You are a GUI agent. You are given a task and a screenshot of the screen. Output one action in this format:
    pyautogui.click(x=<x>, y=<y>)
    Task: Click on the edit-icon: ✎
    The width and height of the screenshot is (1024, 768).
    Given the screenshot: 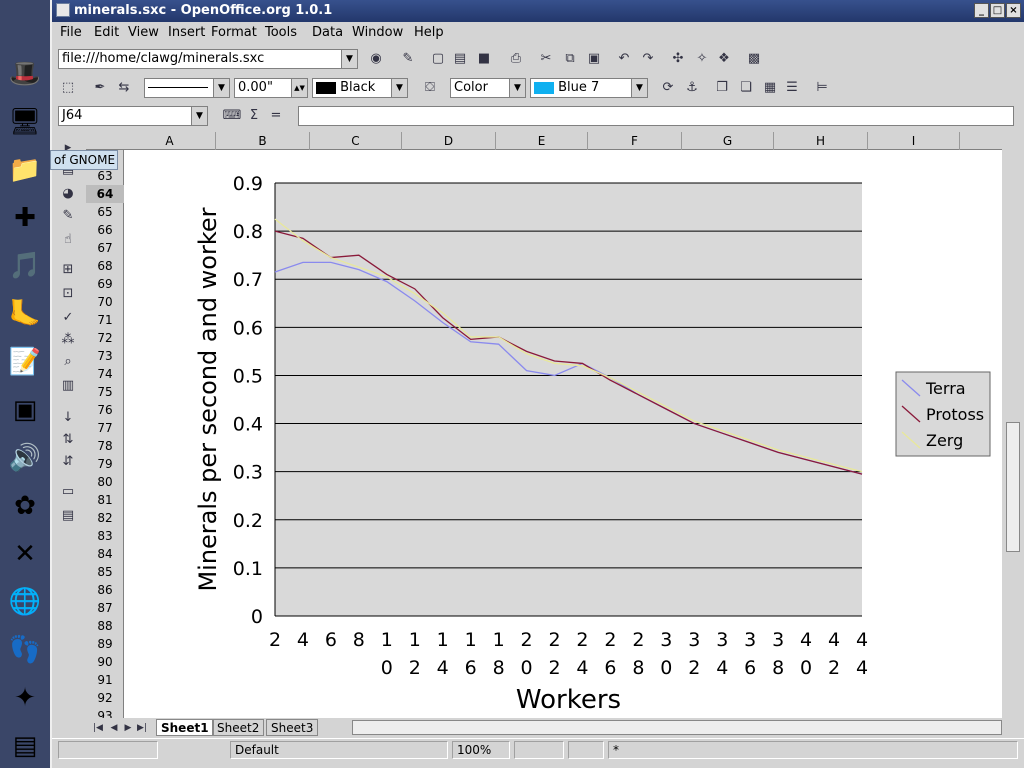 What is the action you would take?
    pyautogui.click(x=68, y=216)
    